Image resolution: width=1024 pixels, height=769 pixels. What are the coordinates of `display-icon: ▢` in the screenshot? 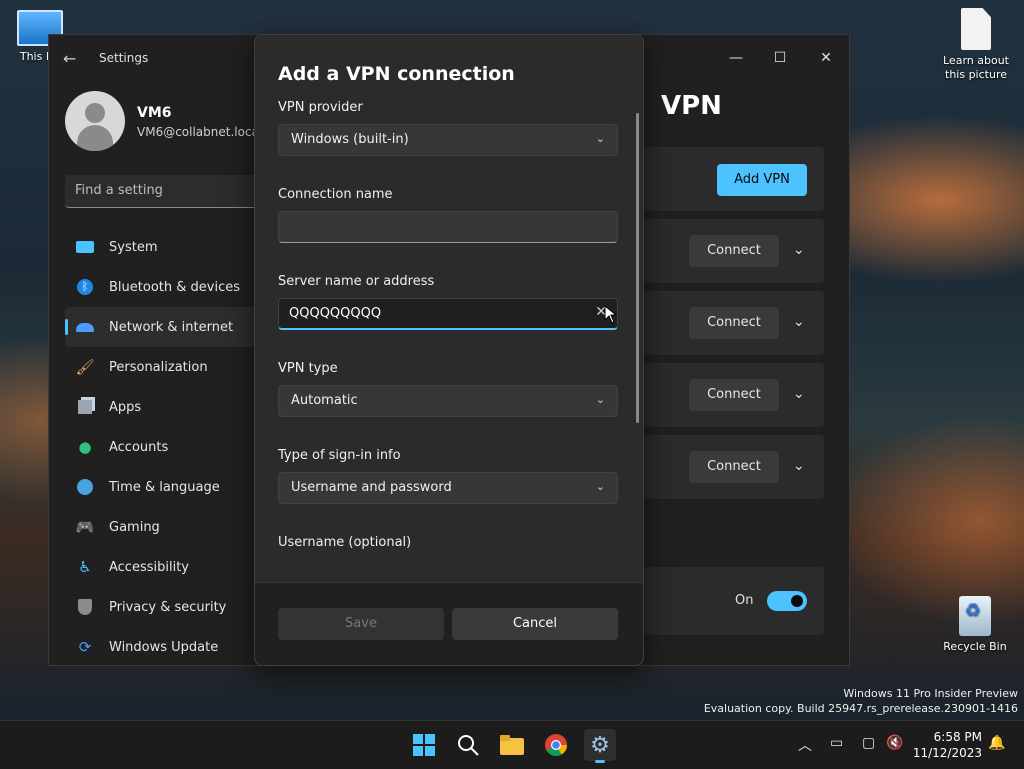 It's located at (868, 743).